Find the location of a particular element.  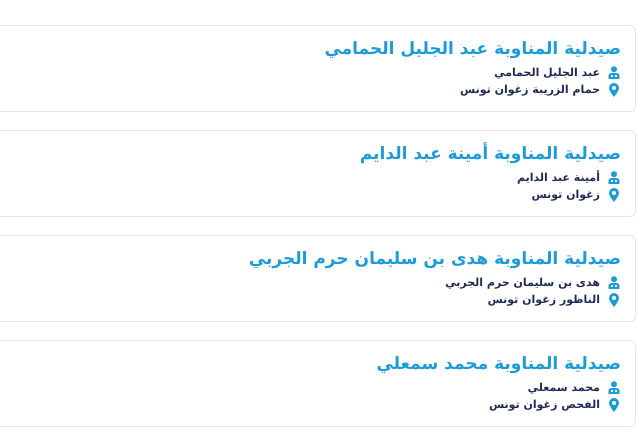

owner-name: أمينة عبد الدايم is located at coordinates (558, 177).